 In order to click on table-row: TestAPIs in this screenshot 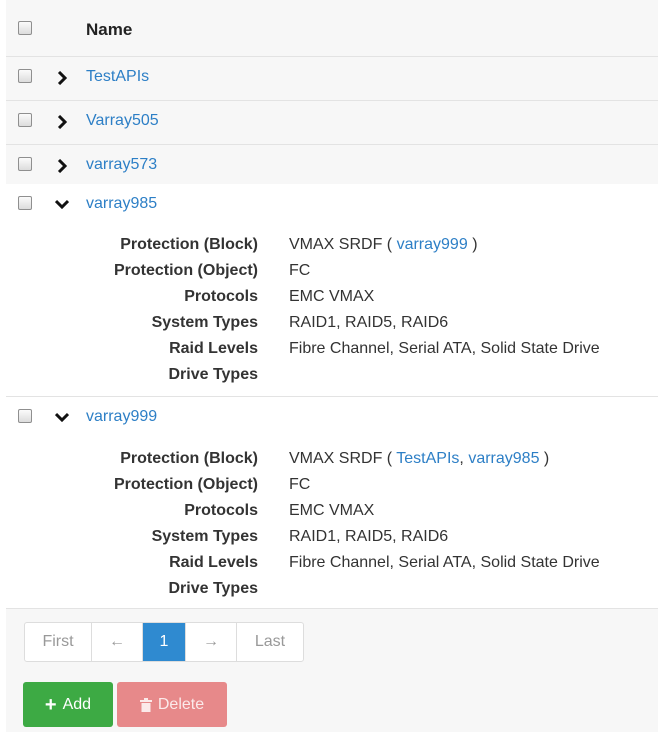, I will do `click(332, 79)`.